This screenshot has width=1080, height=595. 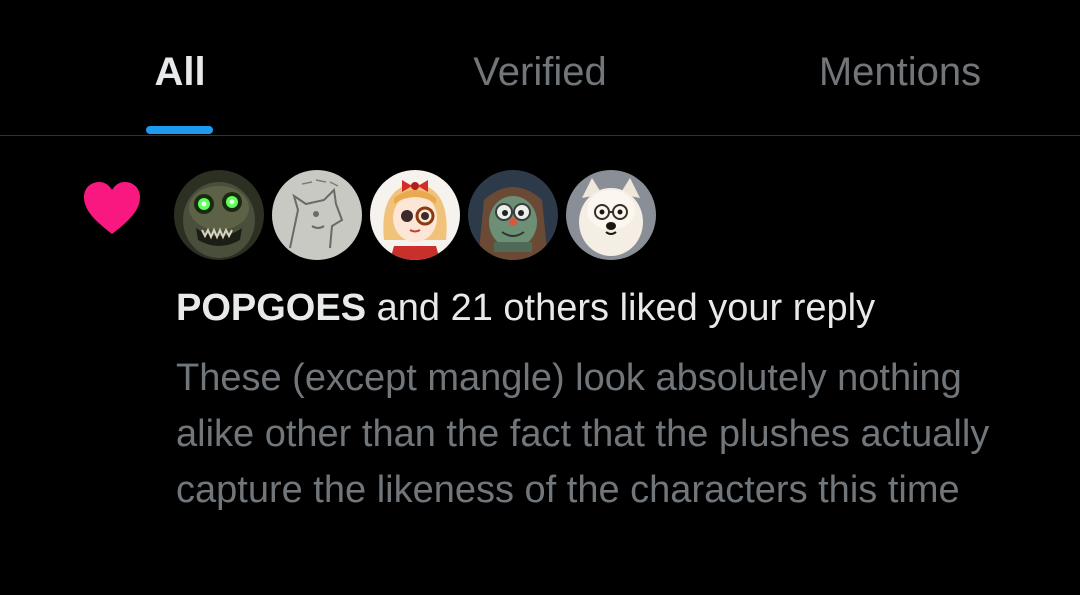 I want to click on tab-verified: Verified, so click(x=540, y=67).